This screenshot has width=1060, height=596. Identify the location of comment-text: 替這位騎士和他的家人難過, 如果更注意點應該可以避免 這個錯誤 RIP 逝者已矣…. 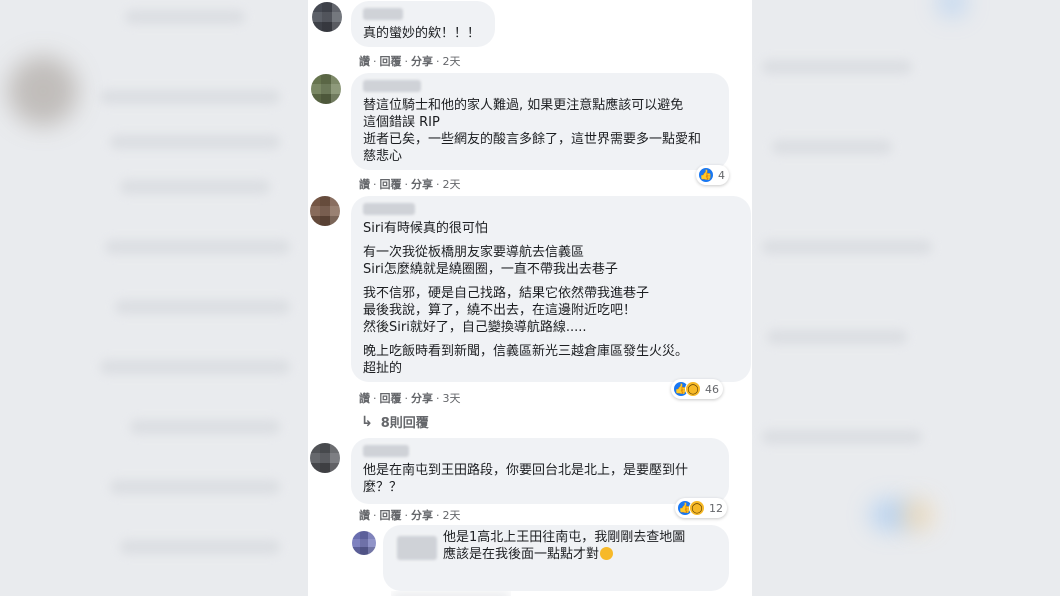
(532, 131).